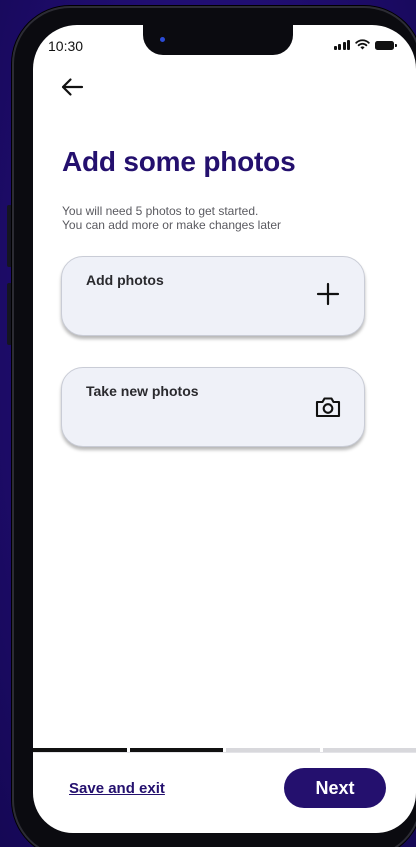 The width and height of the screenshot is (416, 847). What do you see at coordinates (328, 407) in the screenshot?
I see `camera-icon` at bounding box center [328, 407].